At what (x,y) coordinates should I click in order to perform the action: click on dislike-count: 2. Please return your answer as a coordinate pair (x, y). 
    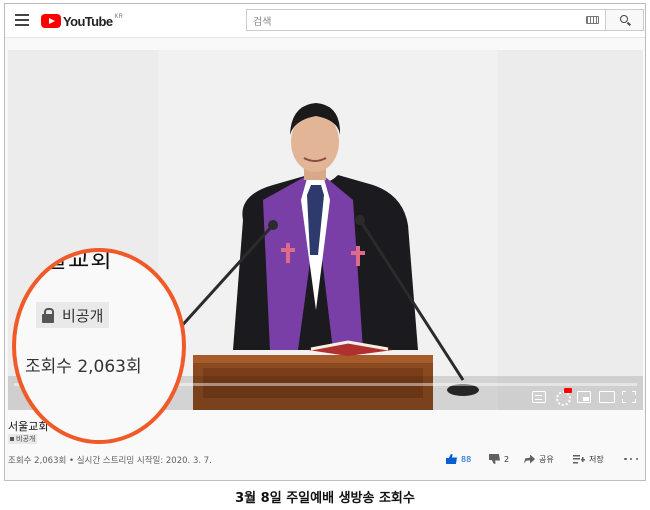
    Looking at the image, I should click on (507, 459).